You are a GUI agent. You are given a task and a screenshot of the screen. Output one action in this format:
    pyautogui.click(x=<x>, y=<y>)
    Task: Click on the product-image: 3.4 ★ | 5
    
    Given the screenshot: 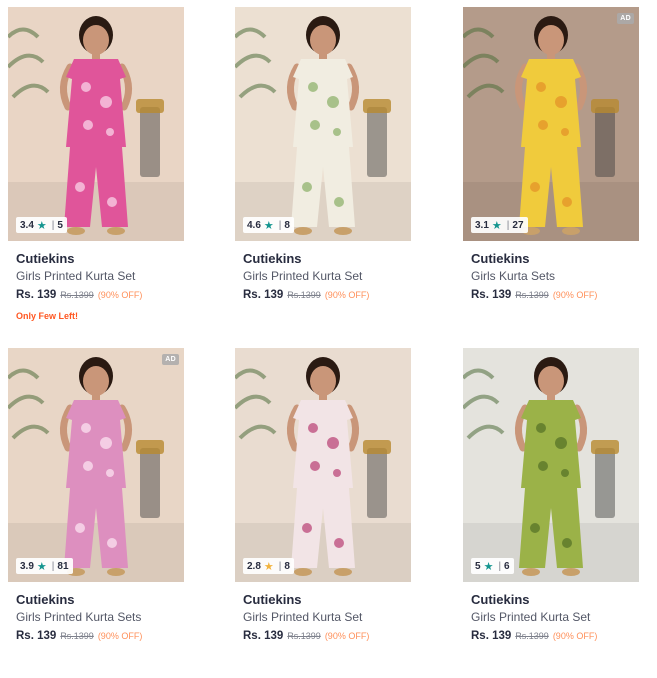 What is the action you would take?
    pyautogui.click(x=96, y=124)
    